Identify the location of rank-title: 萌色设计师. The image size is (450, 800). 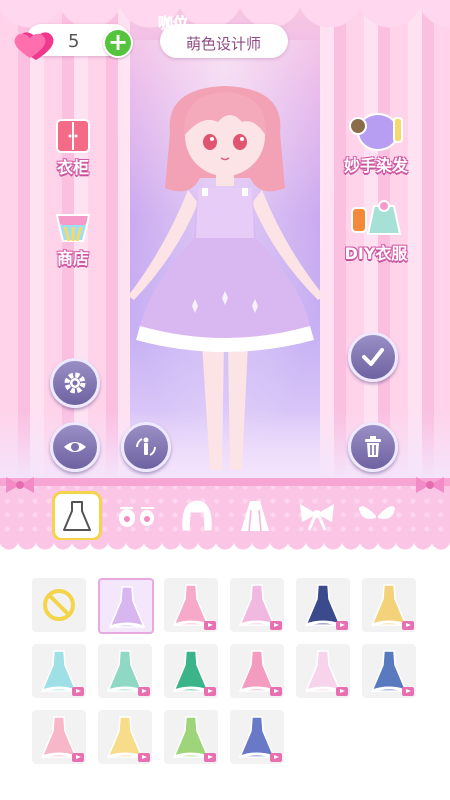
(224, 44).